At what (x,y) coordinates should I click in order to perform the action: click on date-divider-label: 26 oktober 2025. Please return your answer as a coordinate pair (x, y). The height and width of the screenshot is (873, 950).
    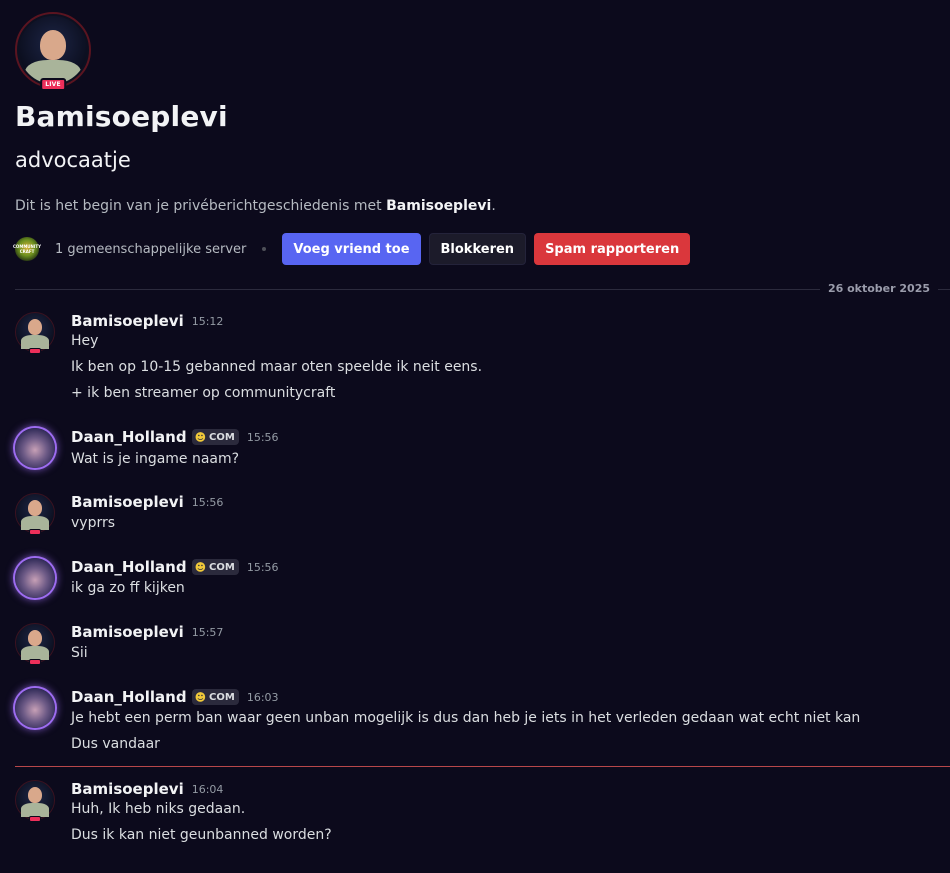
    Looking at the image, I should click on (878, 289).